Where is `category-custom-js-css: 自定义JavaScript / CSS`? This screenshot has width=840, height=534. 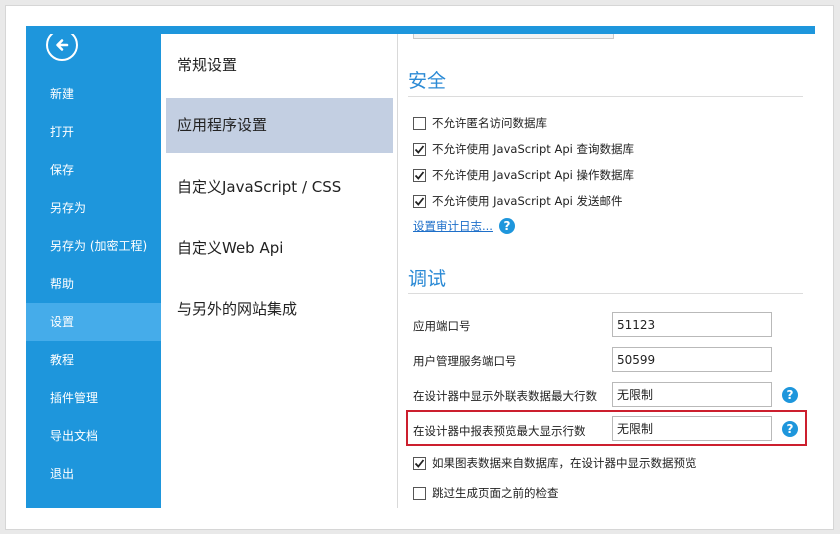 category-custom-js-css: 自定义JavaScript / CSS is located at coordinates (279, 187).